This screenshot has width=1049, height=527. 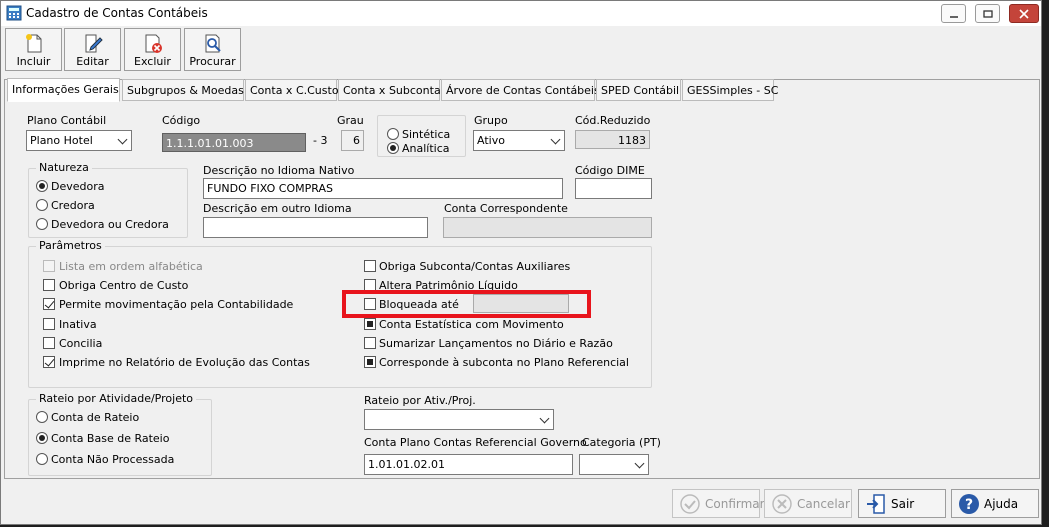 I want to click on conta-base-rateio-radio, so click(x=42, y=438).